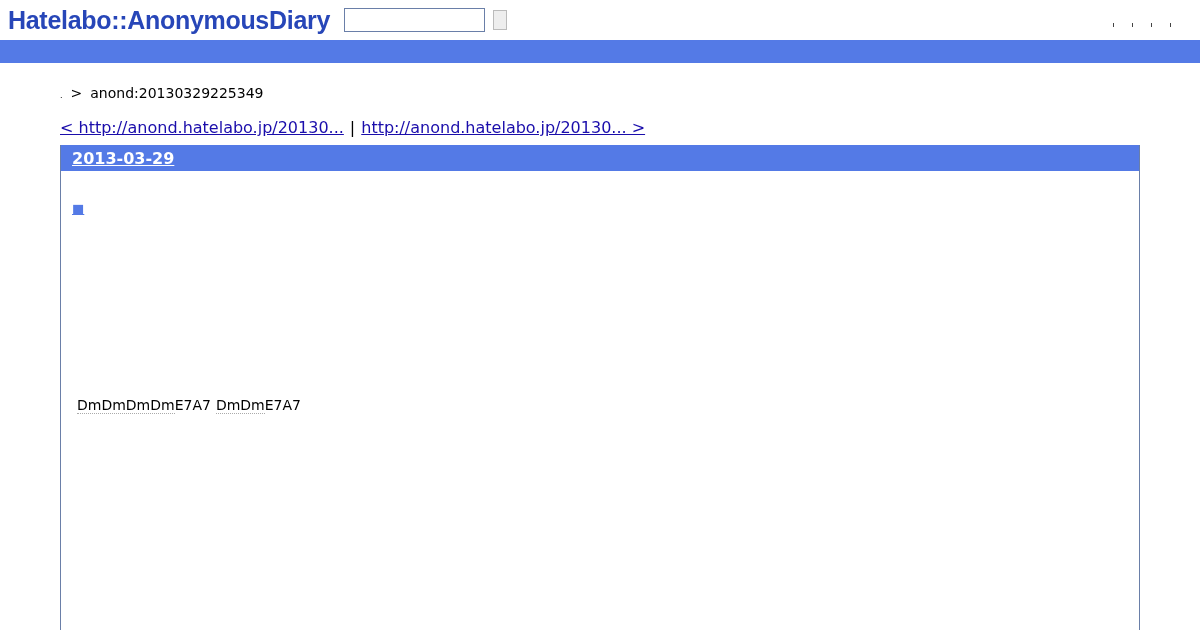  Describe the element at coordinates (78, 208) in the screenshot. I see `section-link: ■` at that location.